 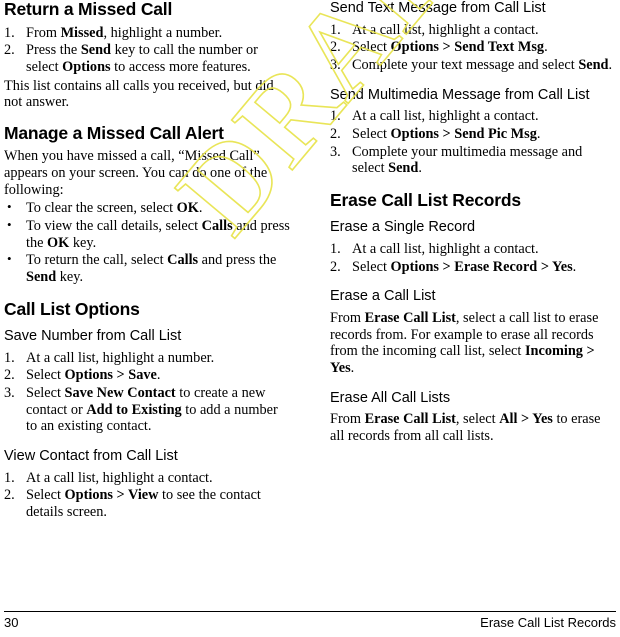 I want to click on subheading-erase-a-single-record: Erase a Single Record, so click(x=403, y=227).